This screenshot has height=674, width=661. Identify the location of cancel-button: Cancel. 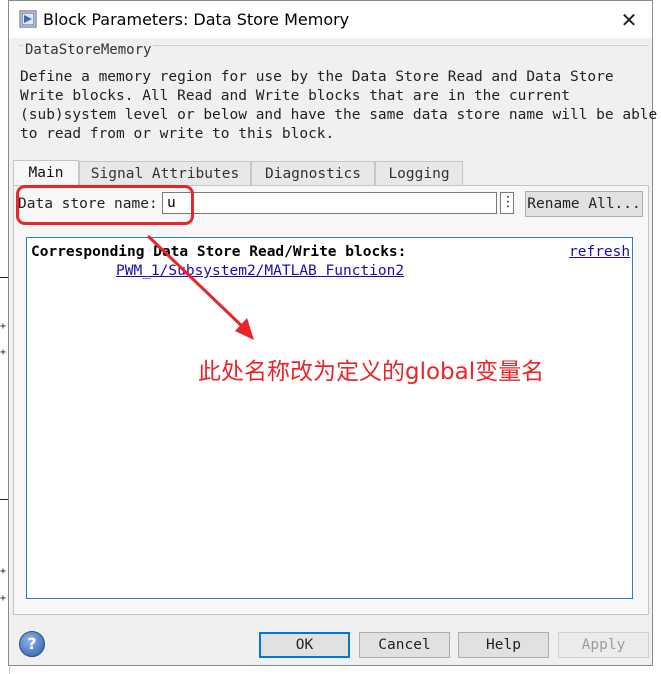
(404, 645).